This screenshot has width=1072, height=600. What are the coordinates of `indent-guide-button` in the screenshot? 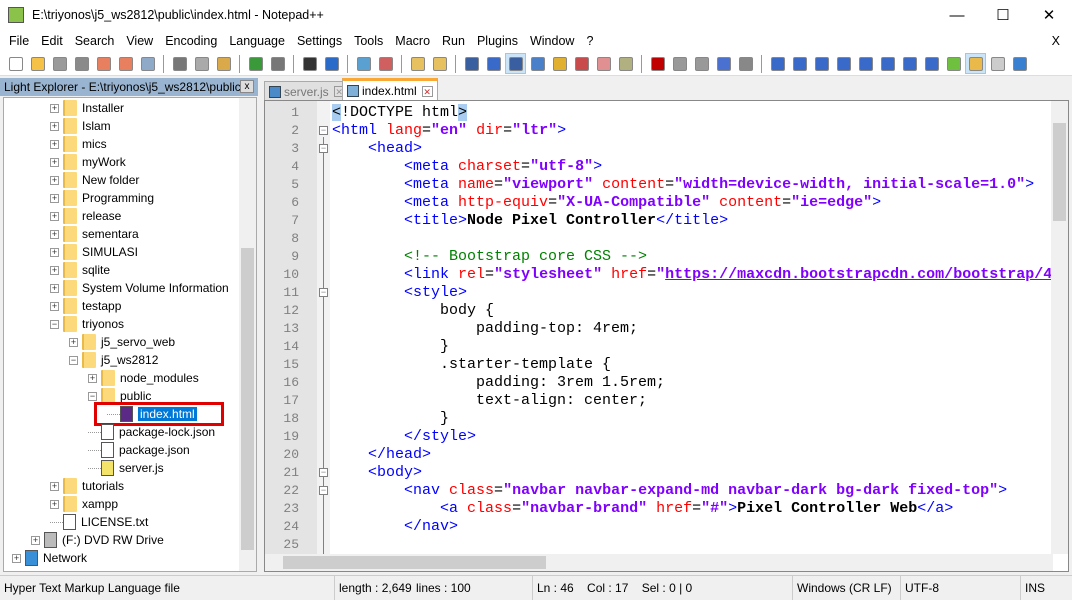 It's located at (515, 63).